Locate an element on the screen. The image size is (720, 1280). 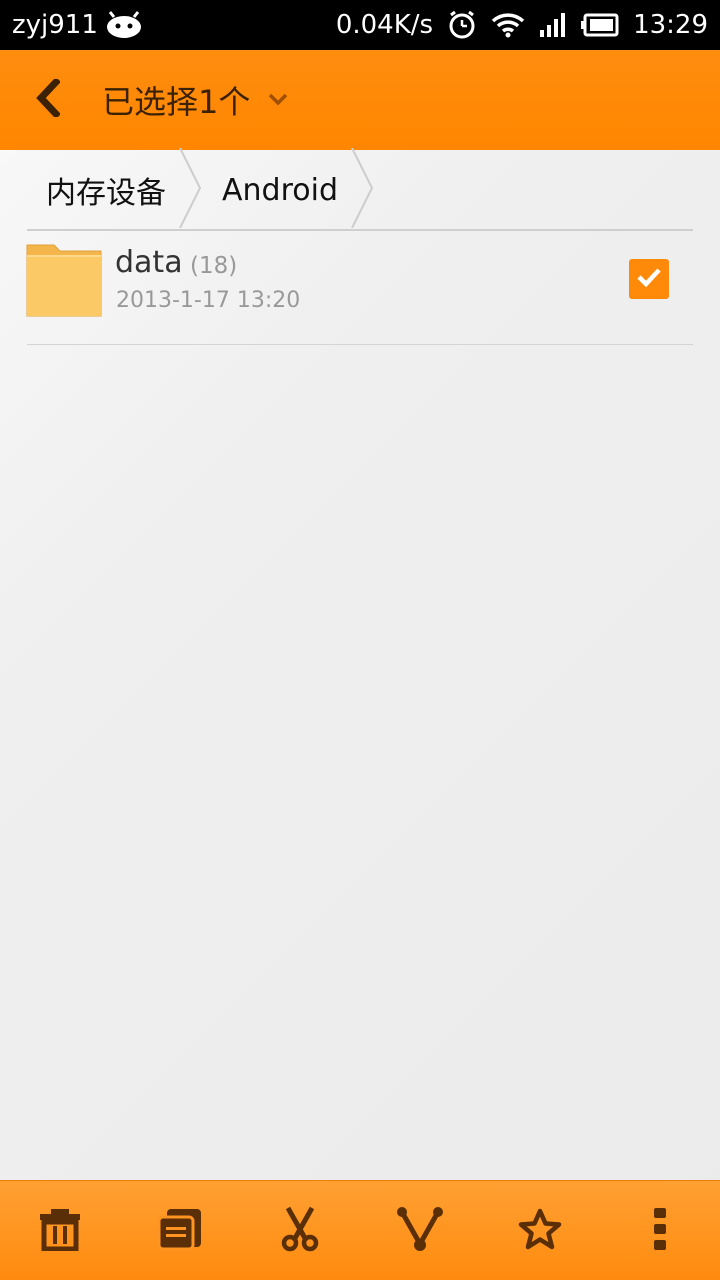
breadcrumb-label: Android is located at coordinates (280, 190).